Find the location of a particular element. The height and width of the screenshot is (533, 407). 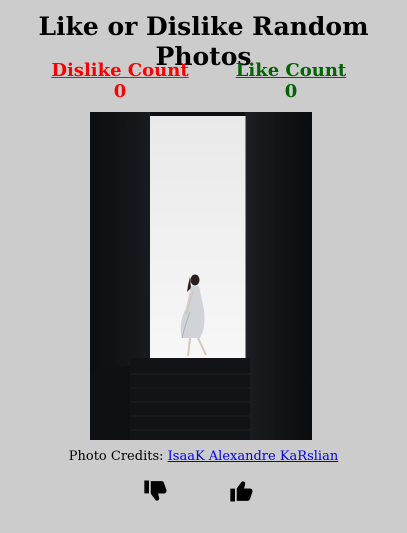

dislike-counter: Dislike Count 0 is located at coordinates (120, 81).